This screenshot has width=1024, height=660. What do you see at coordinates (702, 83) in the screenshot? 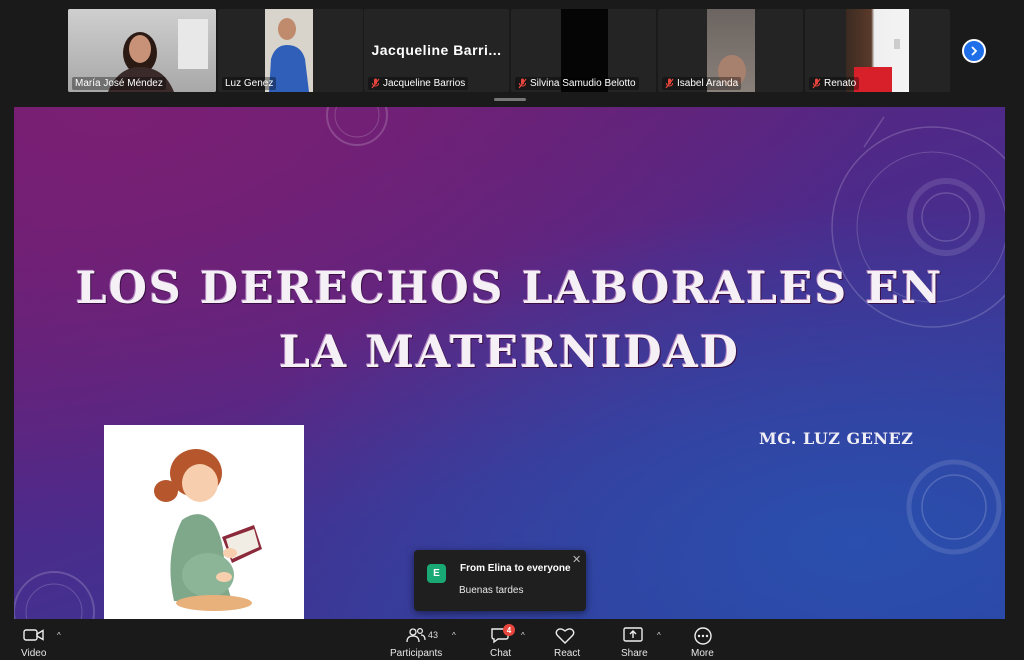
I see `participant-name: Isabel Aranda` at bounding box center [702, 83].